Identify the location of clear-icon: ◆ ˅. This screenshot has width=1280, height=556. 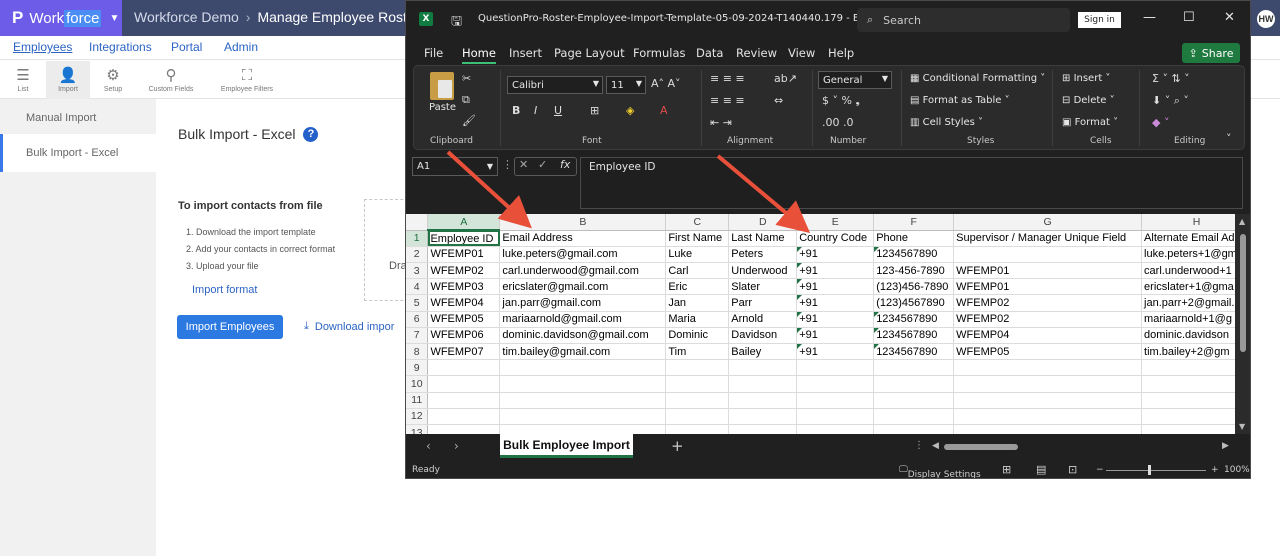
(1160, 122).